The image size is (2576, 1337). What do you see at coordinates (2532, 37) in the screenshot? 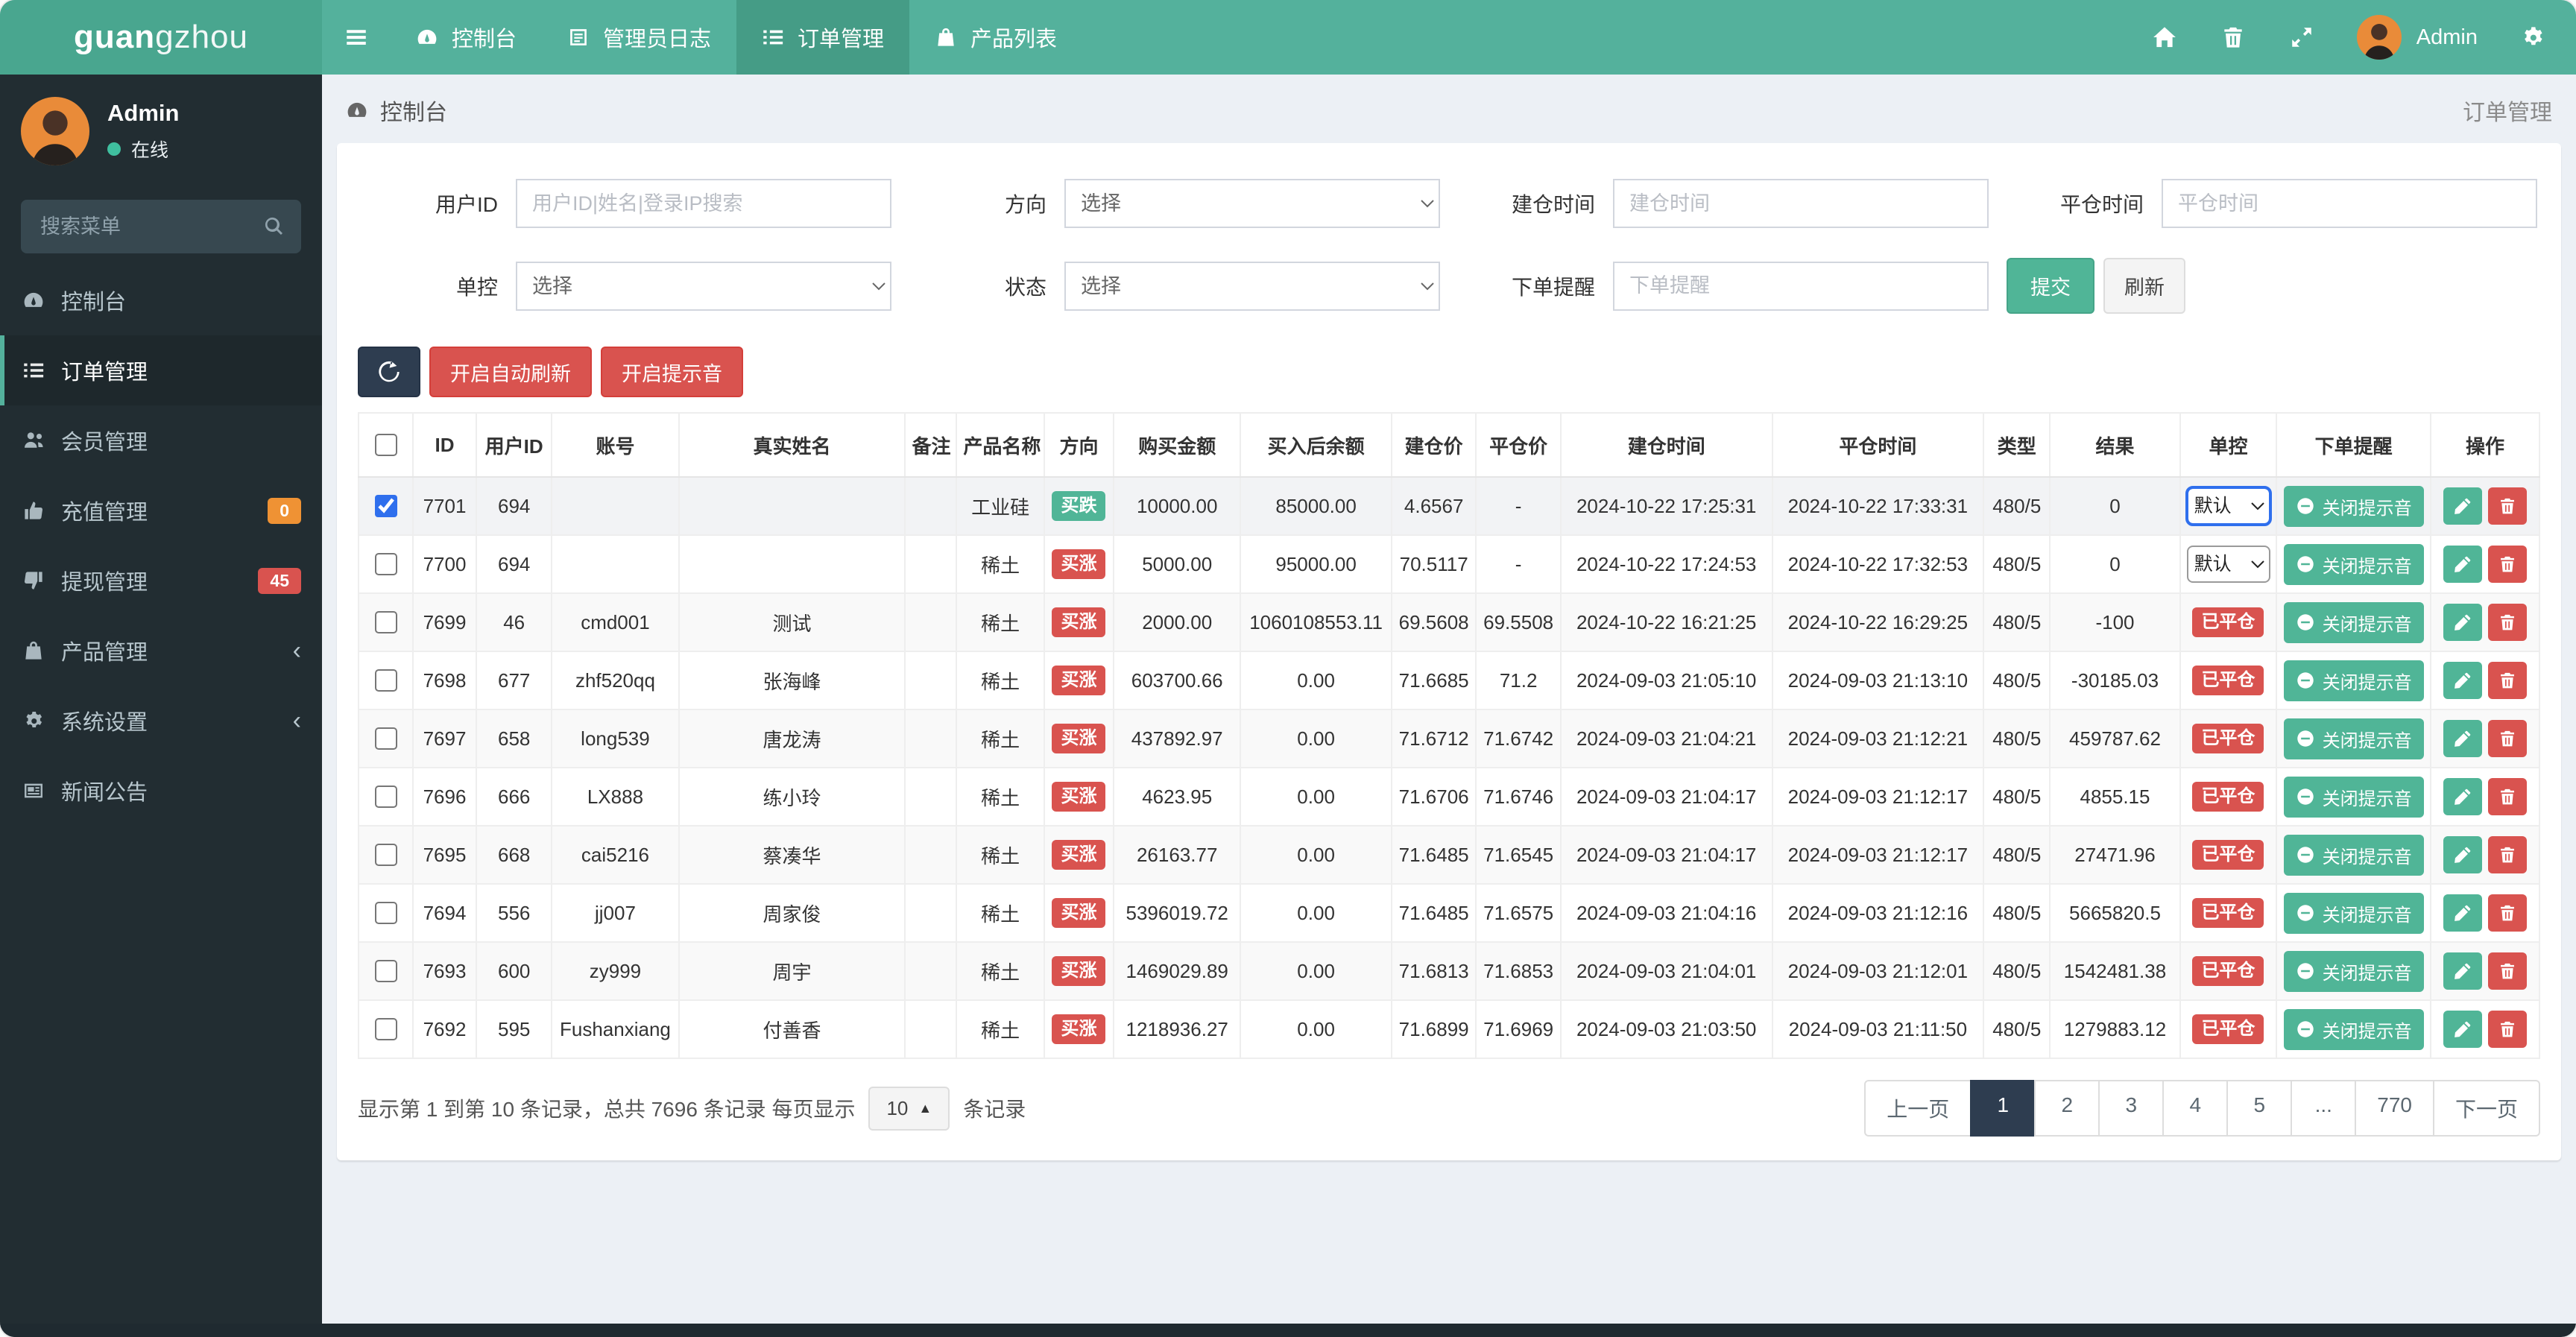
I see `settings-button` at bounding box center [2532, 37].